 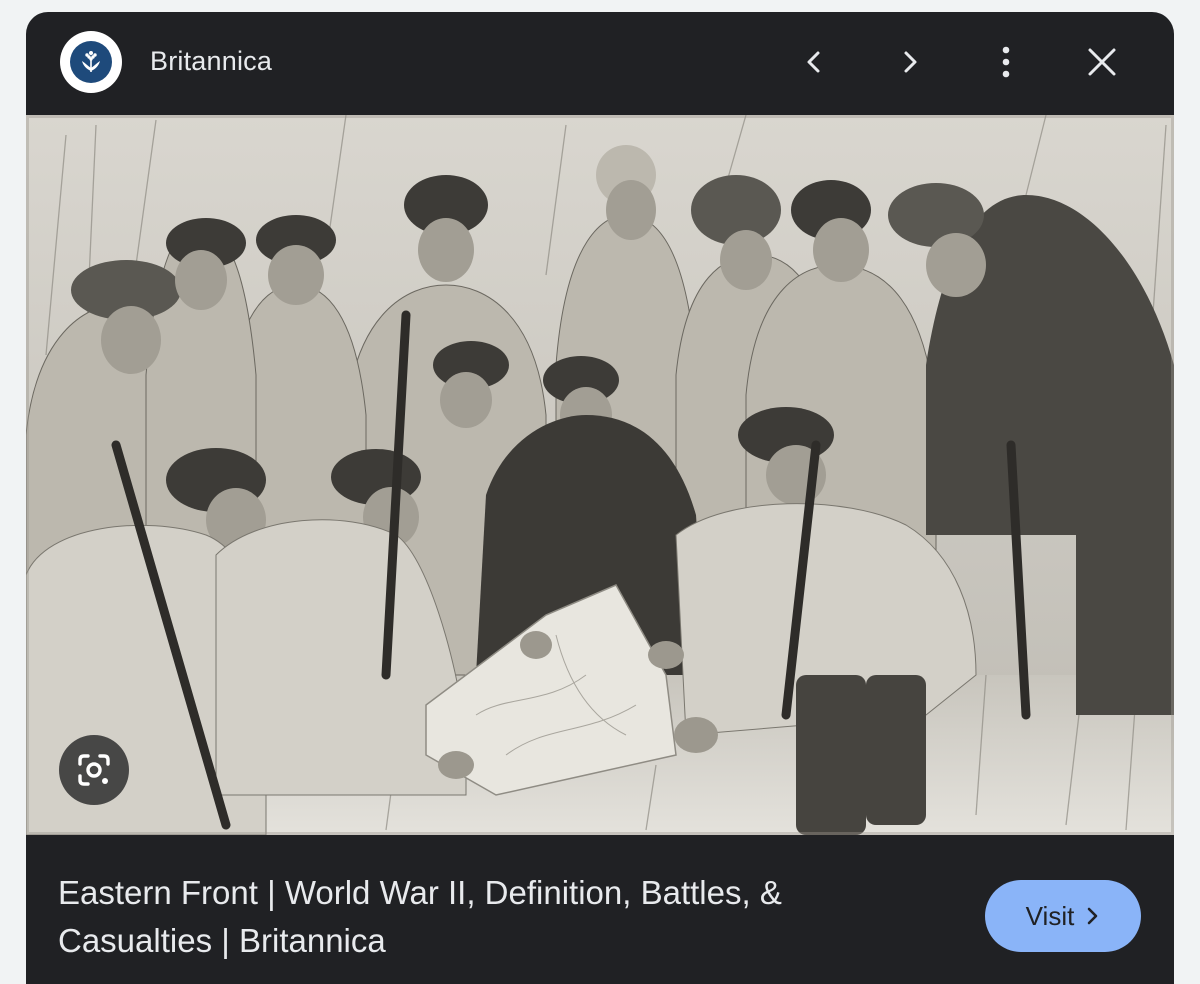 I want to click on chevron-left-icon, so click(x=813, y=62).